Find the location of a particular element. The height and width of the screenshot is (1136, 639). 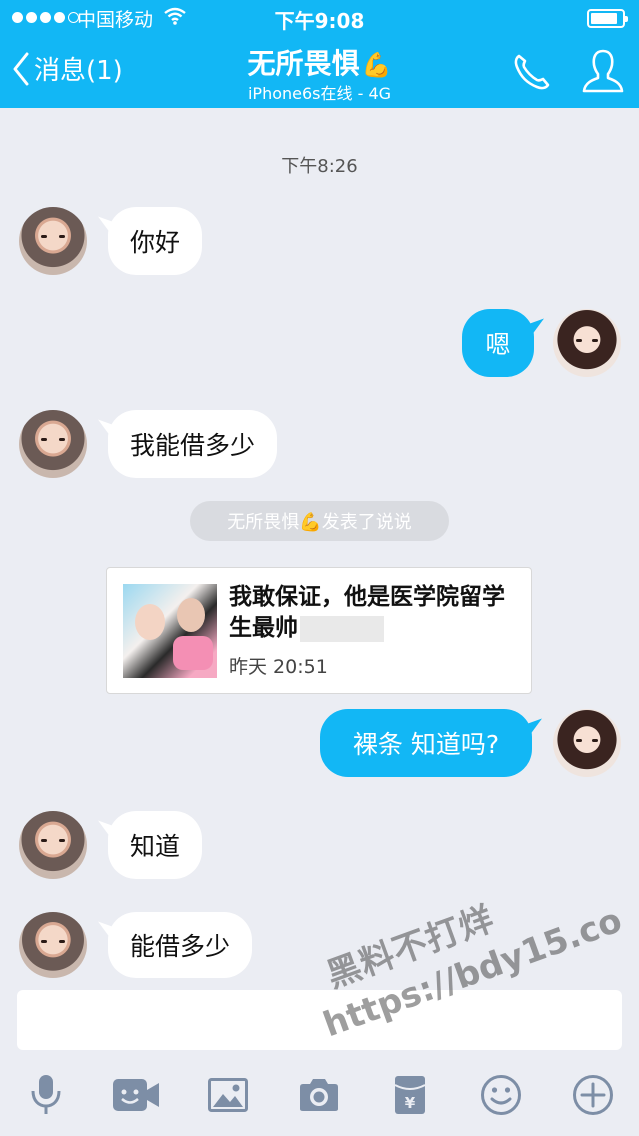

system-notice-text: 无所畏惧💪发表了说说 is located at coordinates (319, 522).